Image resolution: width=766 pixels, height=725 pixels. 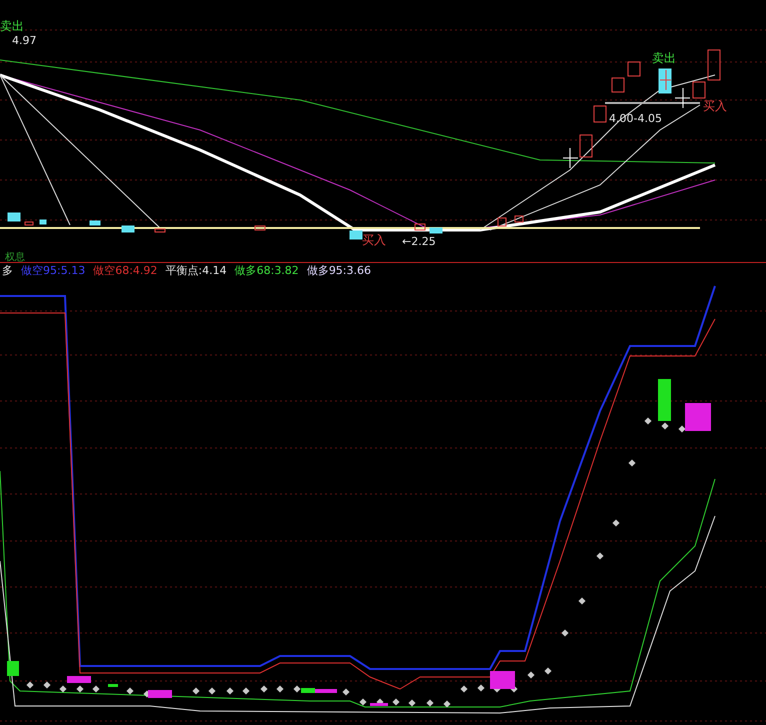 What do you see at coordinates (339, 271) in the screenshot?
I see `legend-label: 做多95:3.66` at bounding box center [339, 271].